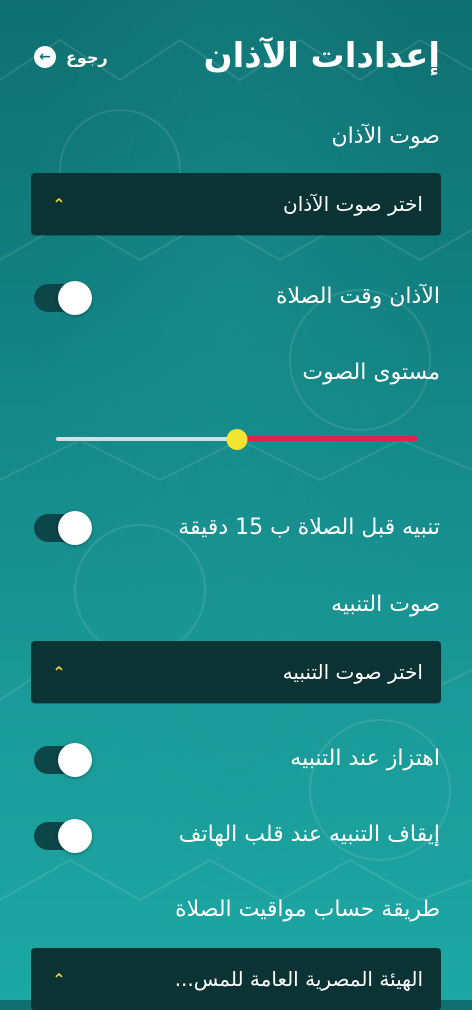 The image size is (472, 1010). I want to click on volume-label: مستوى الصوت, so click(371, 372).